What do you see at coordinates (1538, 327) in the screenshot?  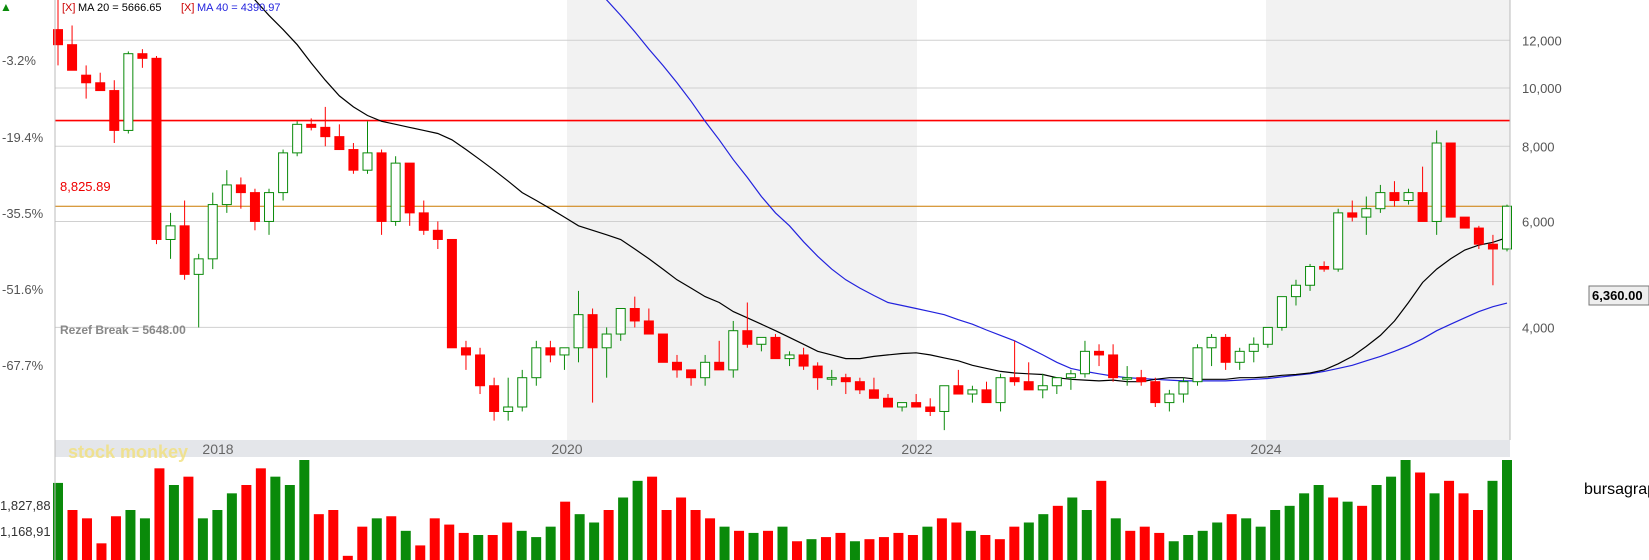 I see `y-tick-label-right: 4,000` at bounding box center [1538, 327].